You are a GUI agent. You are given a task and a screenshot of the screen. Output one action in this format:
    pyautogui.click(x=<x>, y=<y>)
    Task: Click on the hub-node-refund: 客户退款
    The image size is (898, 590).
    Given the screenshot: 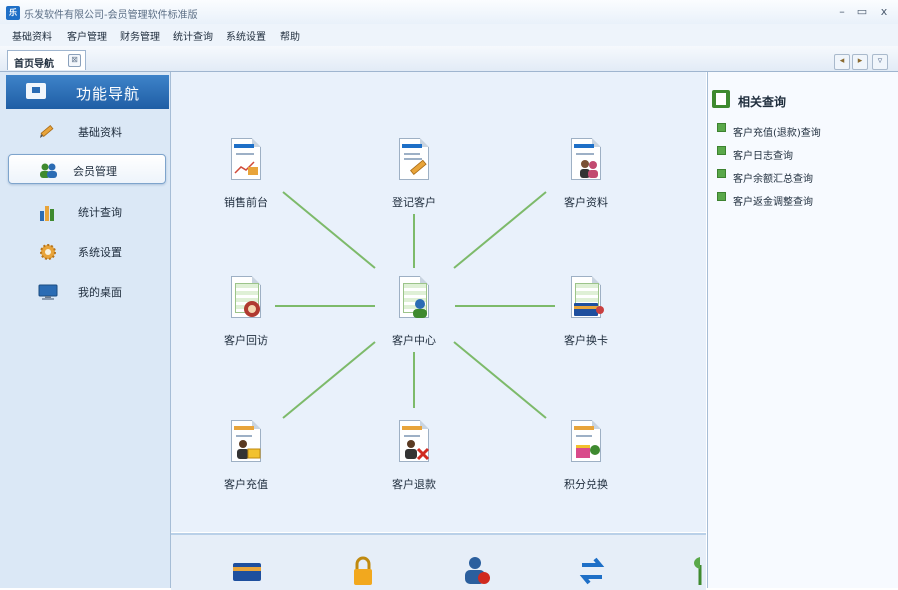 What is the action you would take?
    pyautogui.click(x=414, y=460)
    